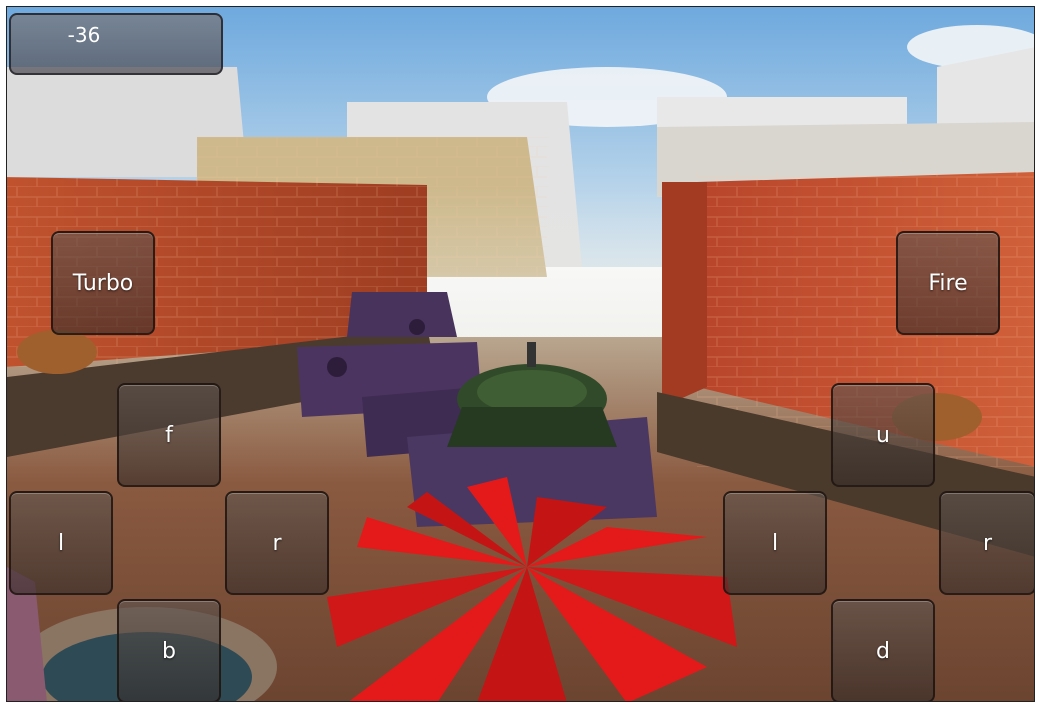  I want to click on aim-left-button: l, so click(775, 543).